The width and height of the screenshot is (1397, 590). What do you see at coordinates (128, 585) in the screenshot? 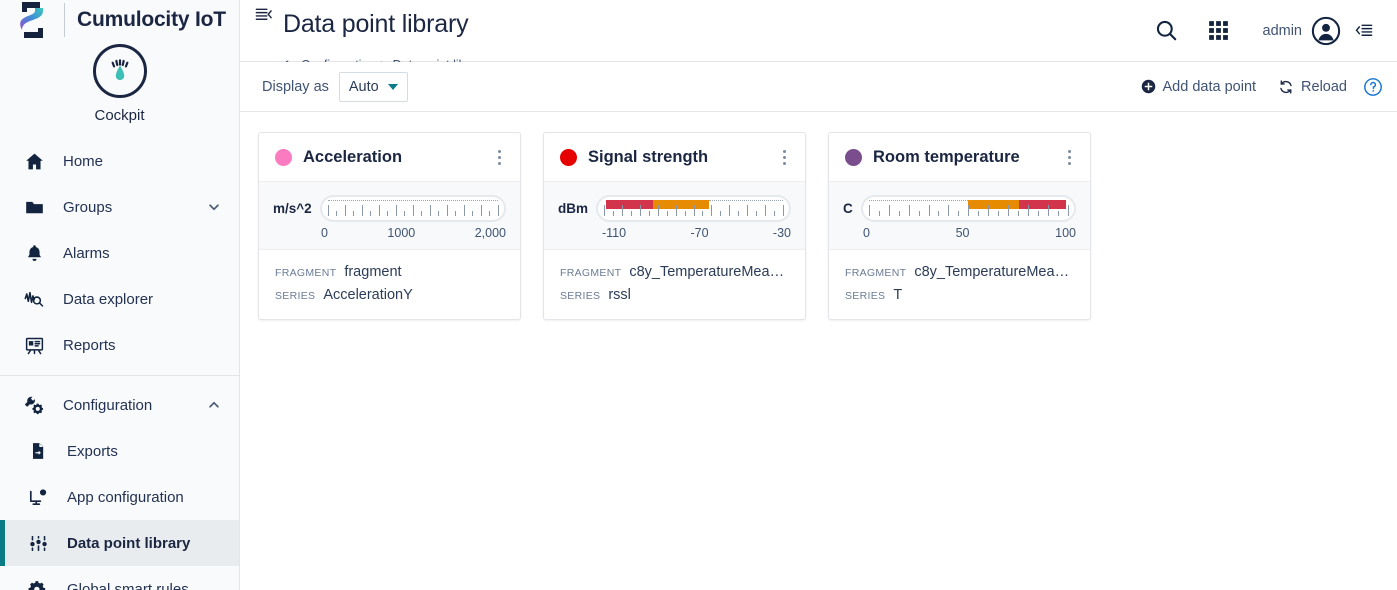
I see `sidebar-item-label: Global smart rules` at bounding box center [128, 585].